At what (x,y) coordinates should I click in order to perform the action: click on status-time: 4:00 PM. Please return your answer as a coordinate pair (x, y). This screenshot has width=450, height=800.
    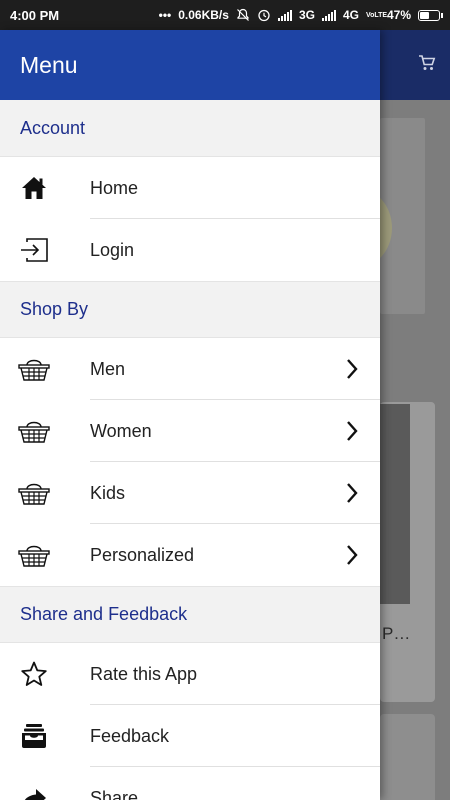
    Looking at the image, I should click on (35, 15).